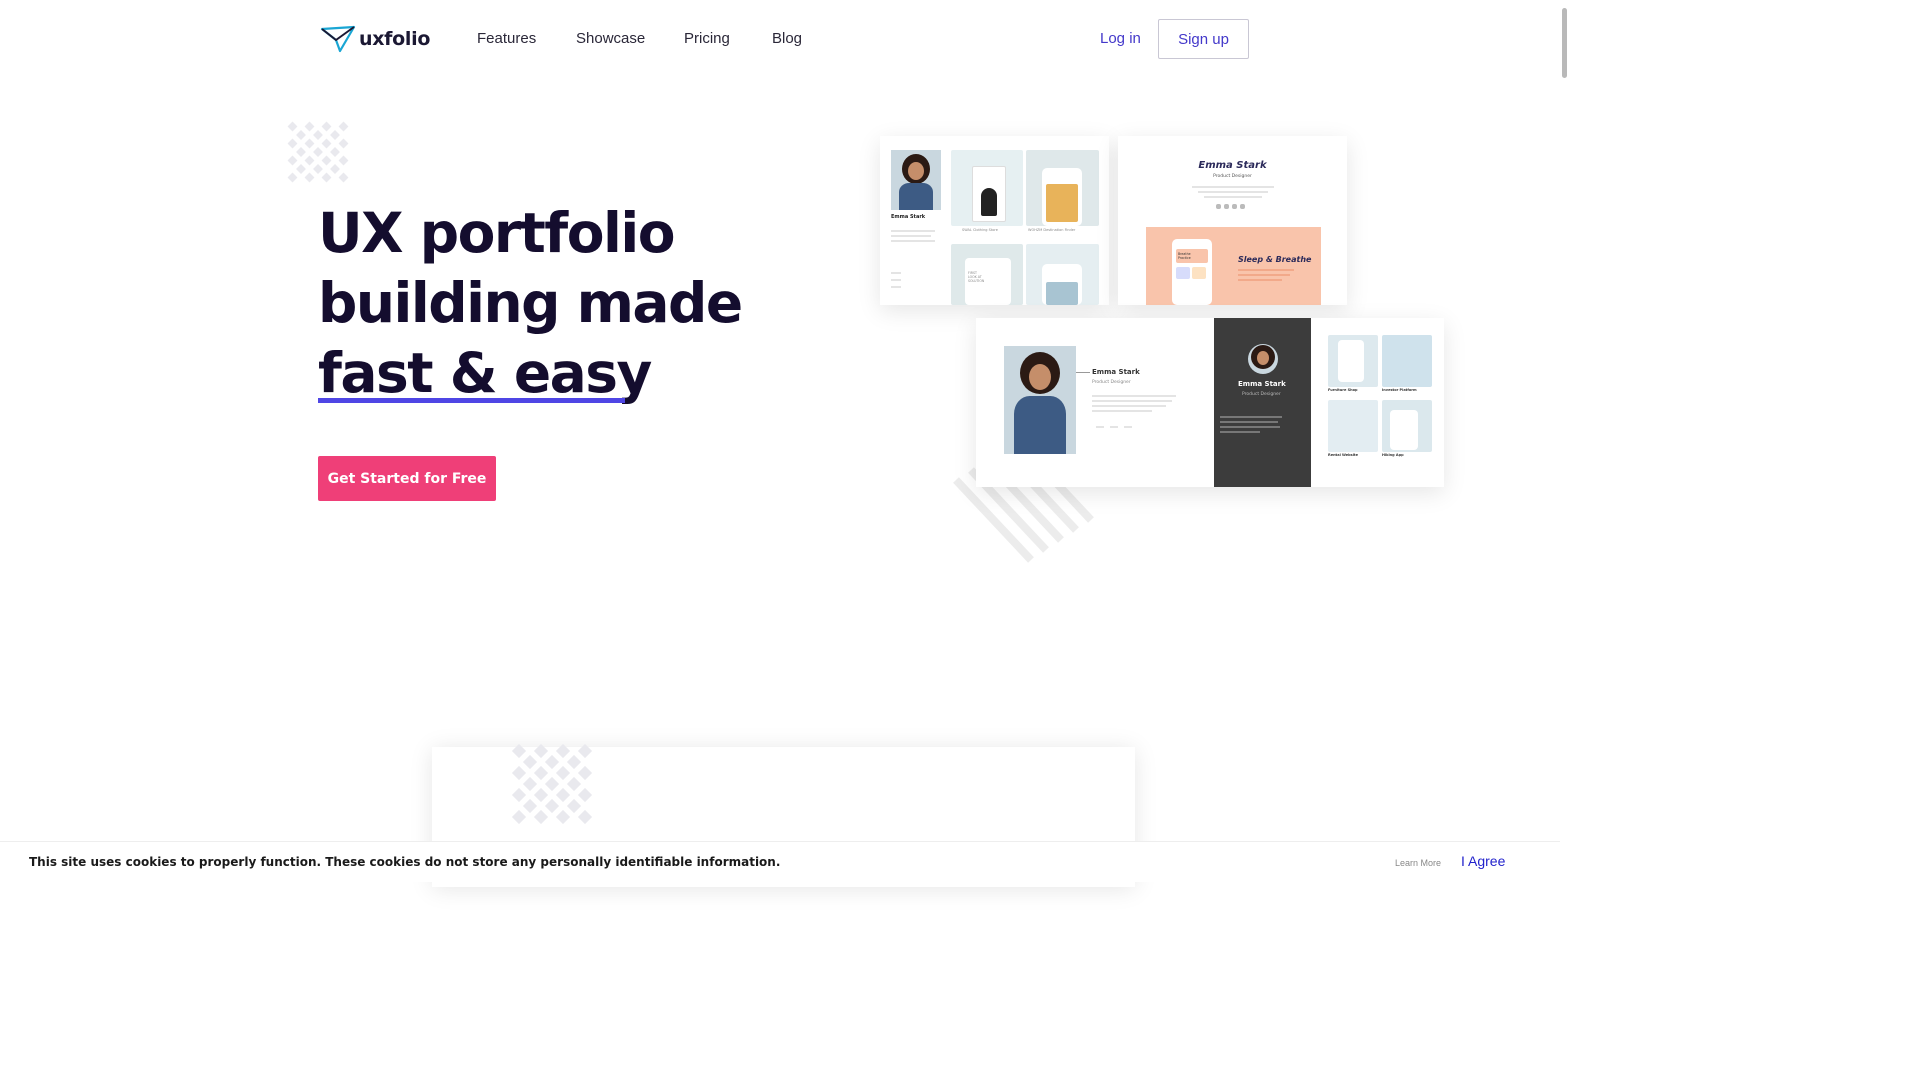 This screenshot has width=1920, height=1080. I want to click on signup-button: Sign up, so click(1203, 39).